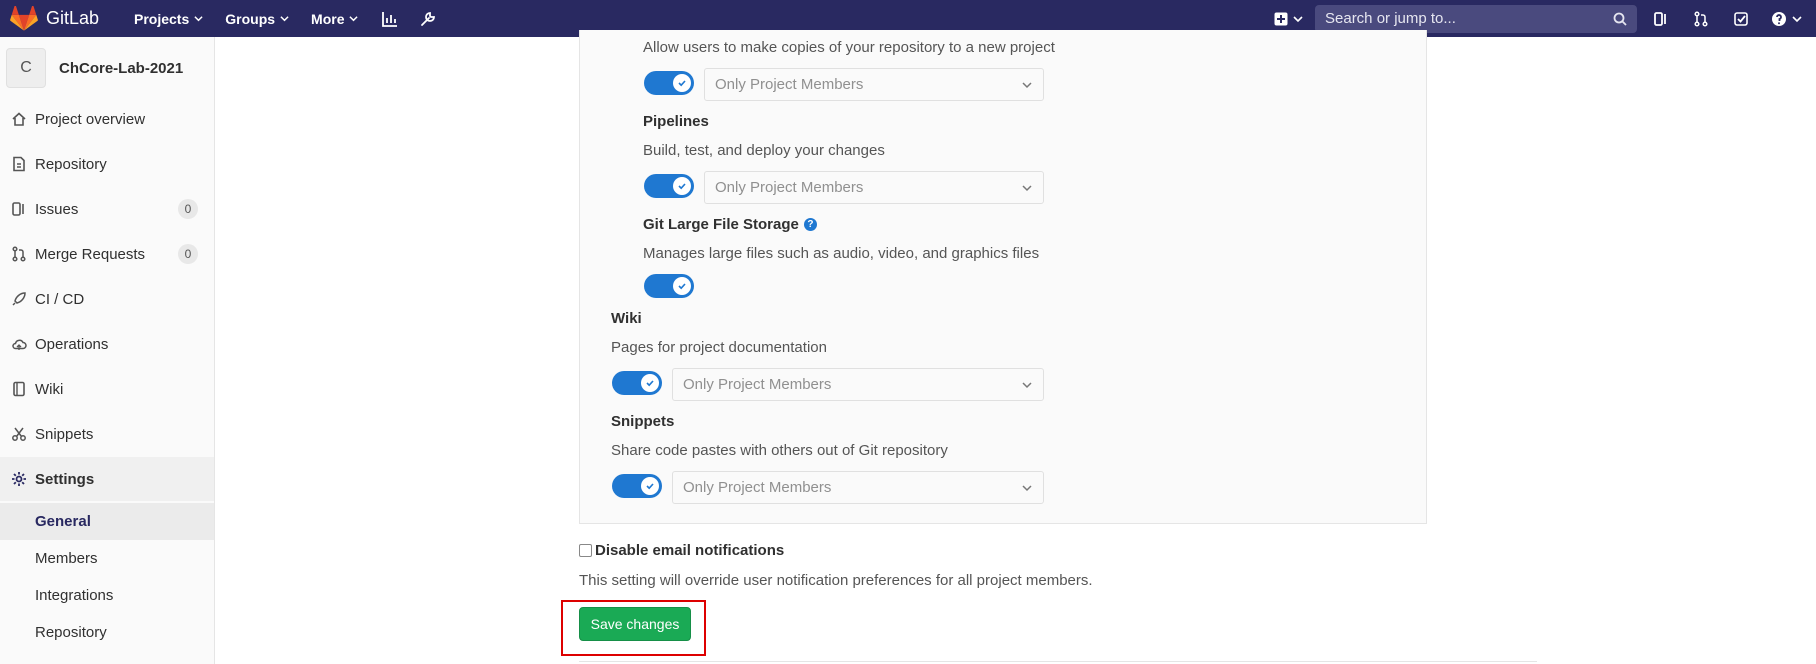  What do you see at coordinates (168, 19) in the screenshot?
I see `nav-projects: Projects` at bounding box center [168, 19].